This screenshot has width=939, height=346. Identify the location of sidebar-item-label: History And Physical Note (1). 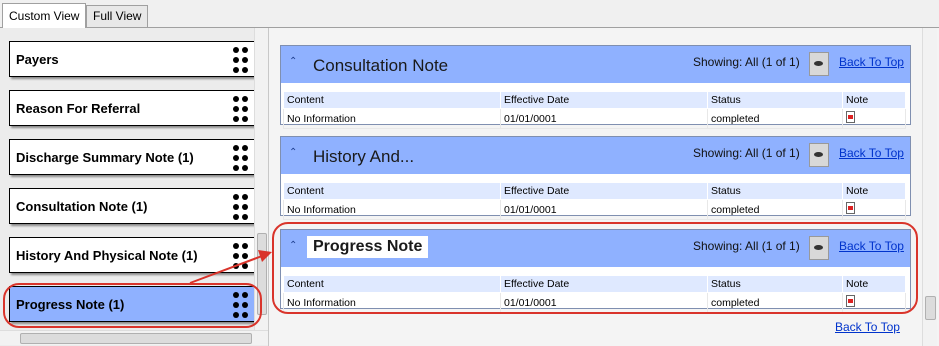
(107, 255).